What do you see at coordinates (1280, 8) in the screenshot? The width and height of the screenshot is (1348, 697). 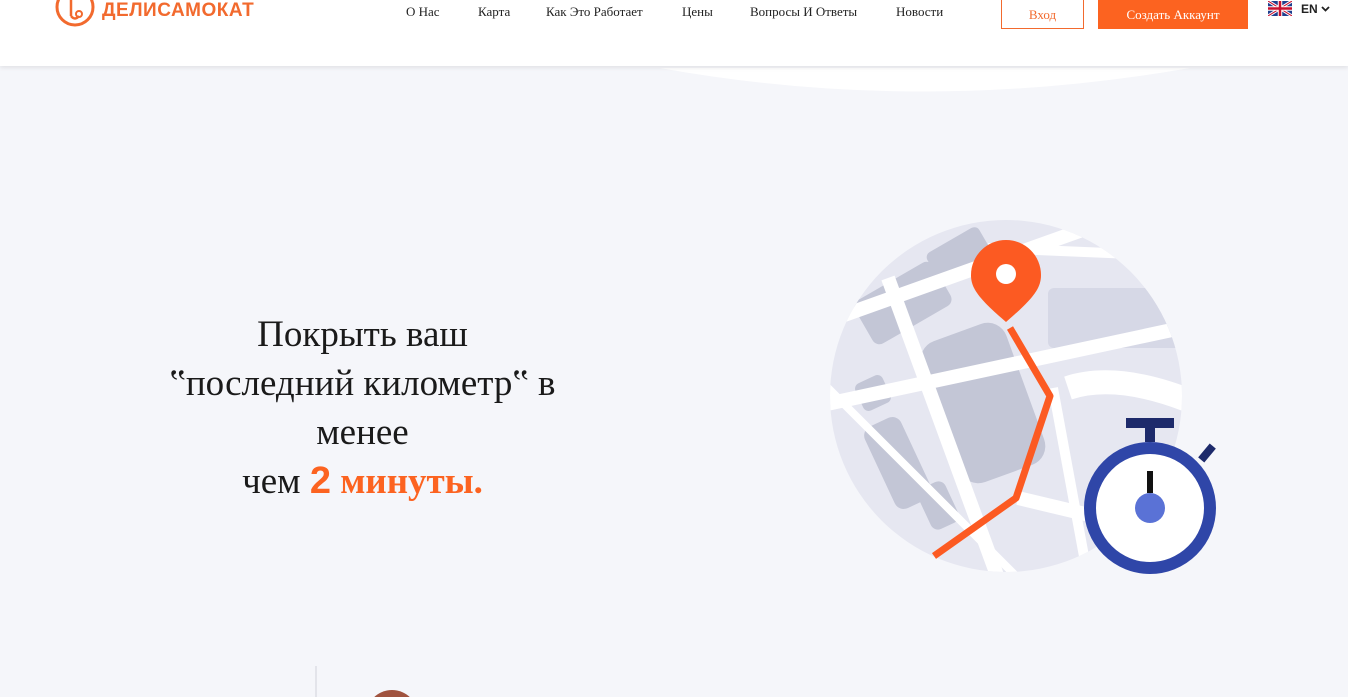 I see `uk-flag-icon` at bounding box center [1280, 8].